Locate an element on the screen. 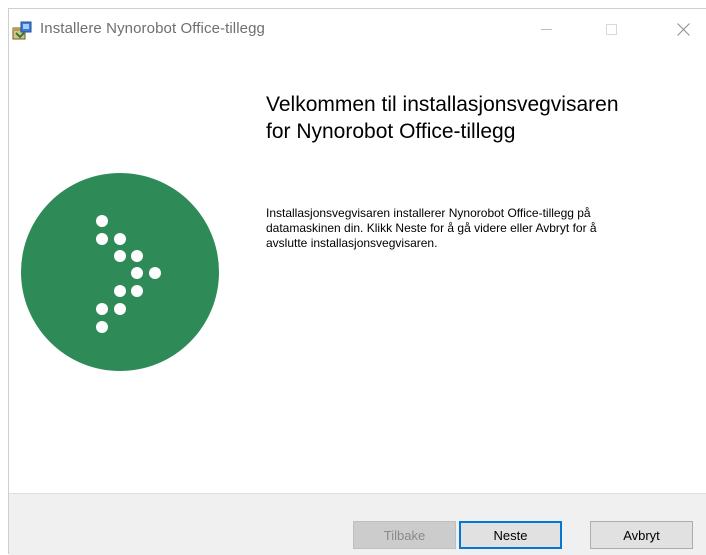 The height and width of the screenshot is (555, 706). installer-package-icon is located at coordinates (22, 31).